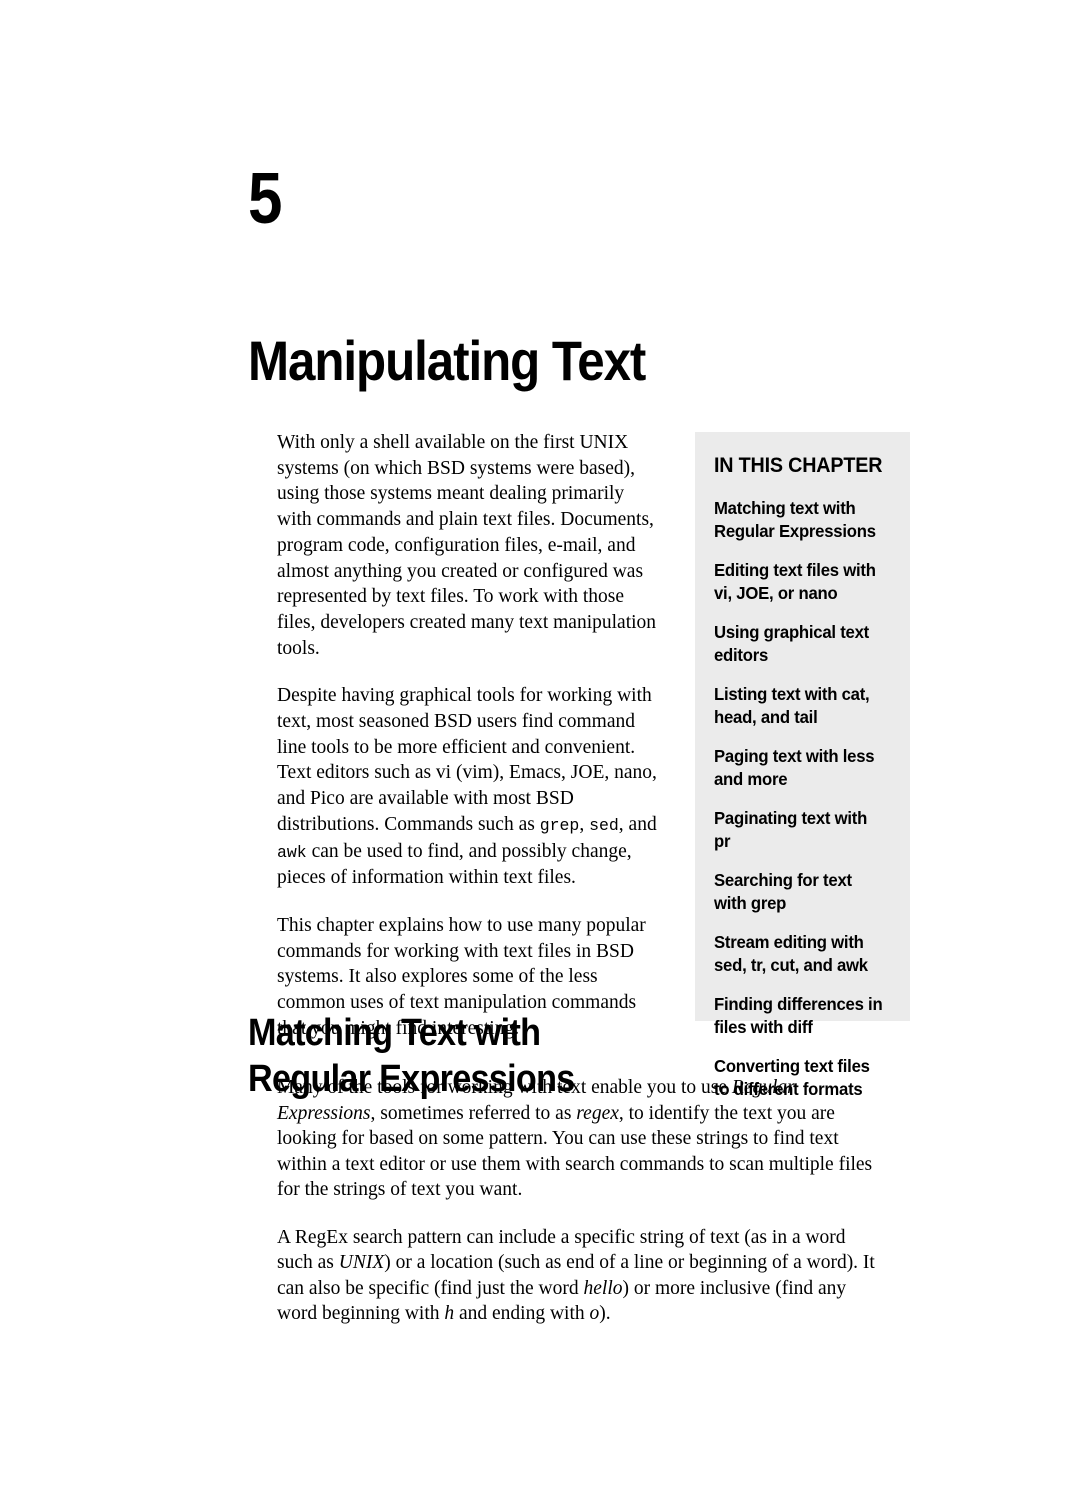 The width and height of the screenshot is (1071, 1500). I want to click on in-this-chapter-item: Paginating text with pr, so click(791, 829).